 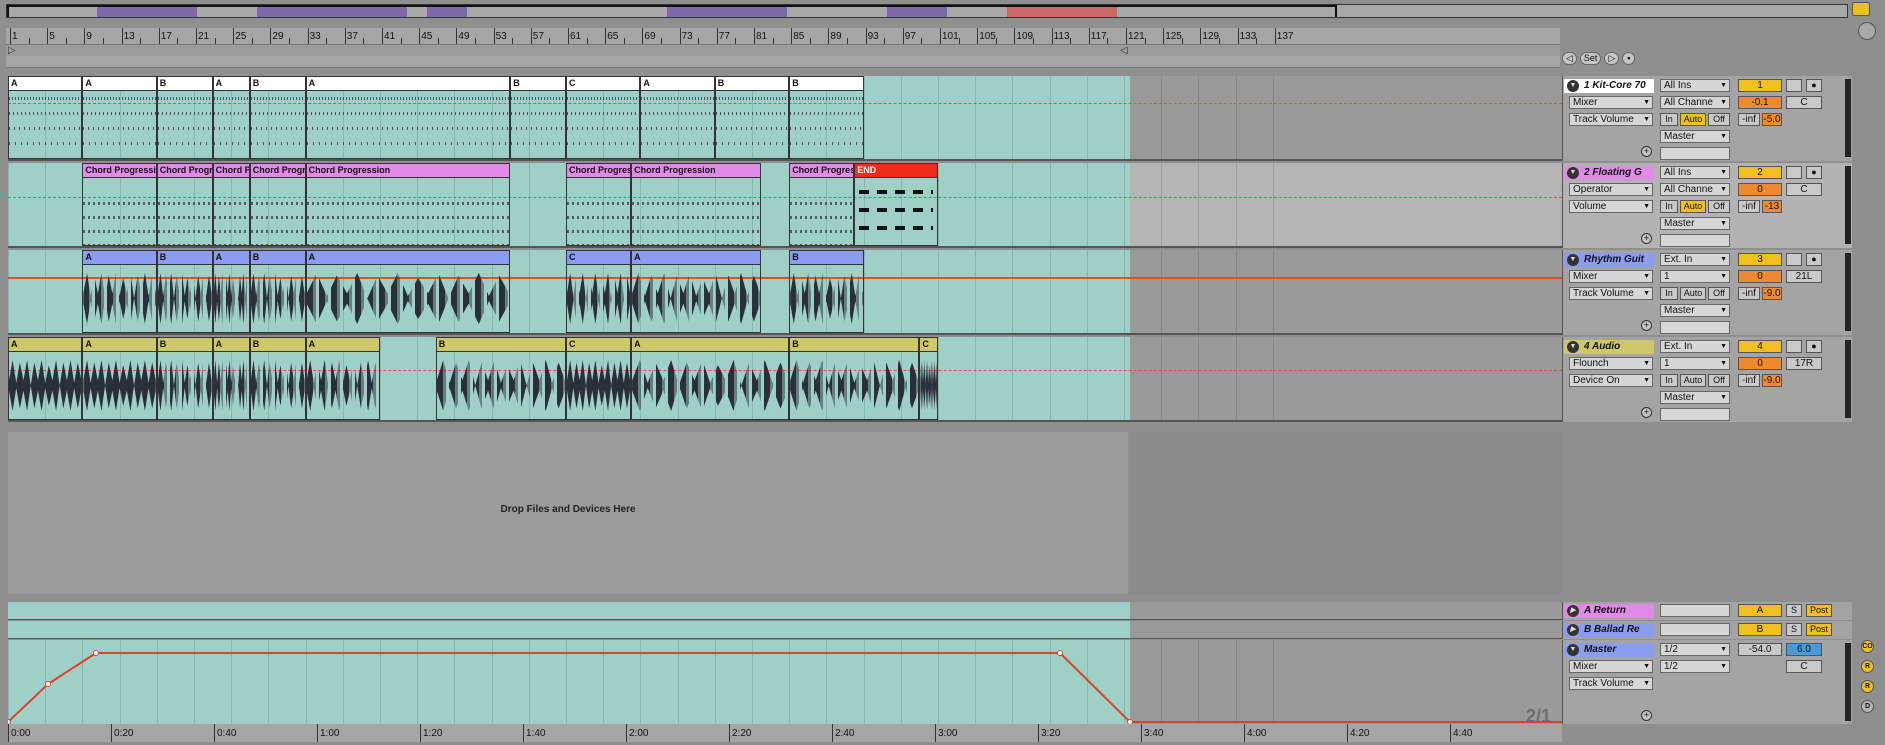 I want to click on output-chooser: Master, so click(x=1695, y=223).